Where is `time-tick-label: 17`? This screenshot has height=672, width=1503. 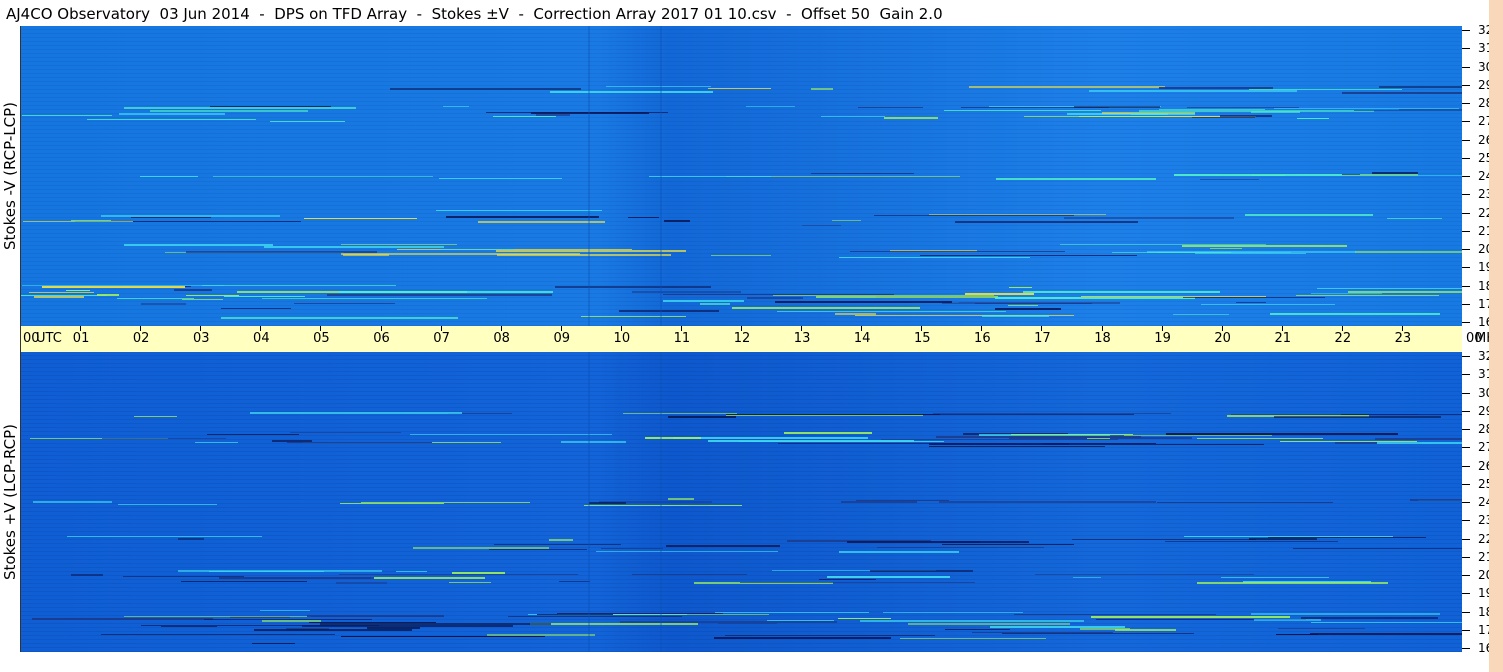
time-tick-label: 17 is located at coordinates (1042, 338).